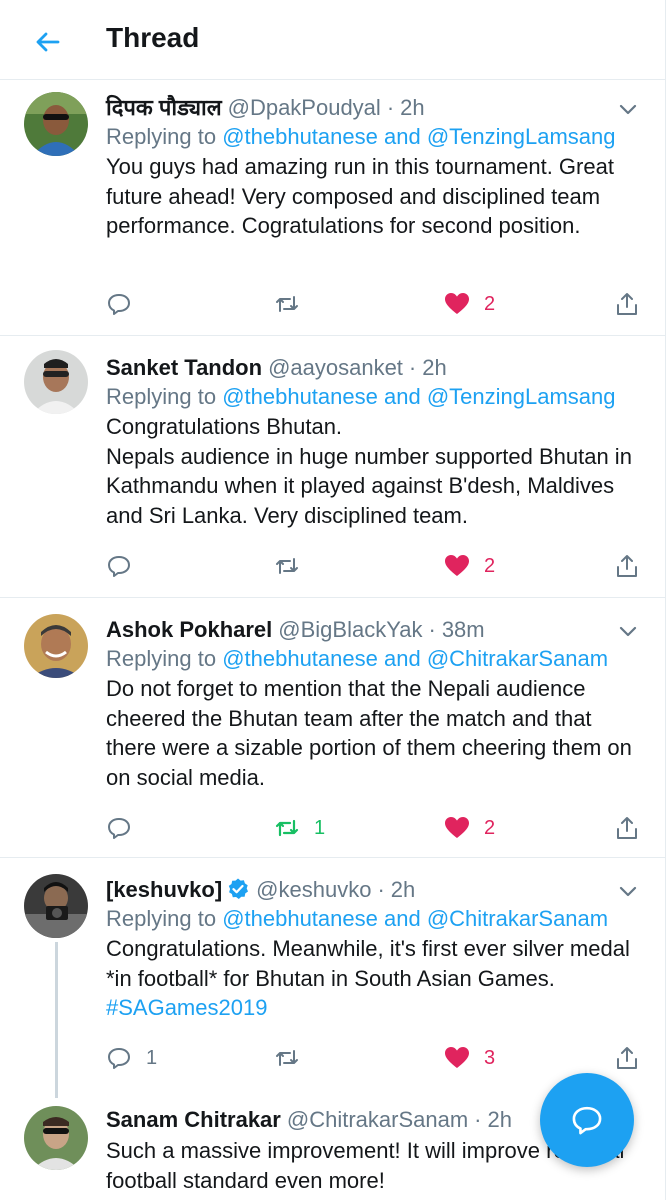 This screenshot has width=666, height=1200. Describe the element at coordinates (376, 828) in the screenshot. I see `tweet-actions: 1 2` at that location.